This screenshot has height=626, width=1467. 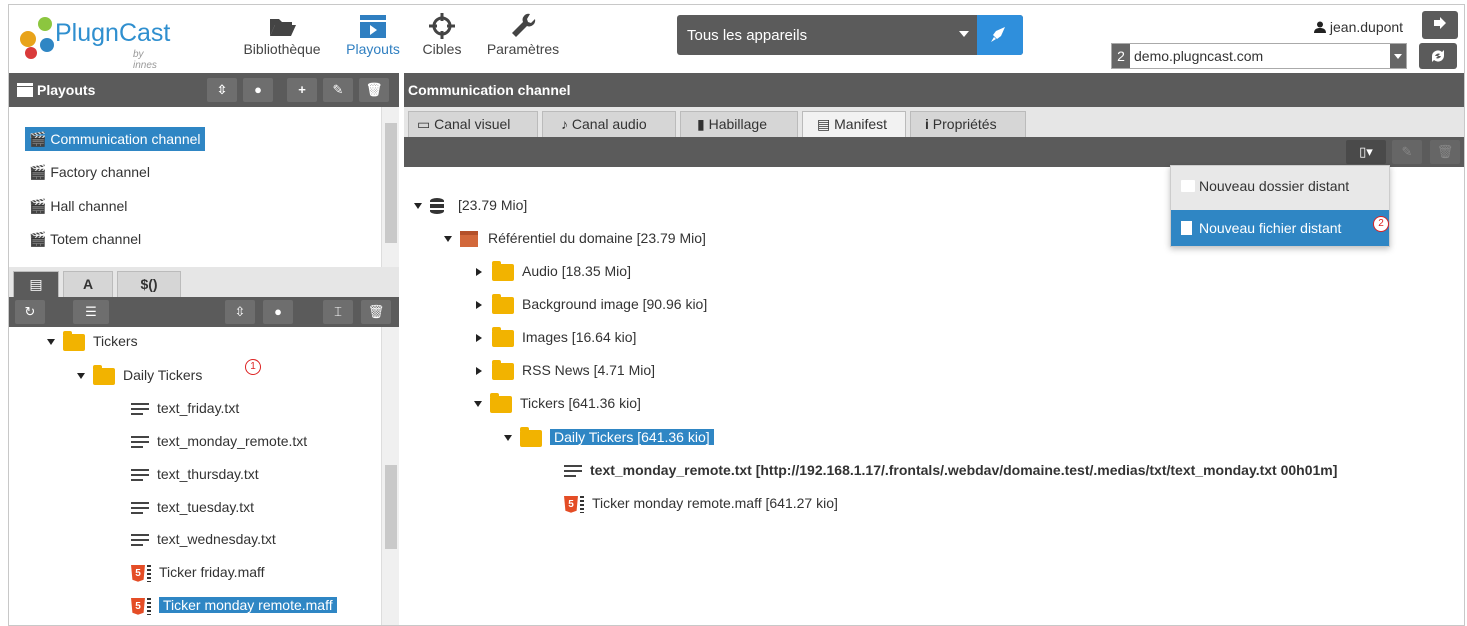 What do you see at coordinates (282, 34) in the screenshot?
I see `nav-bibliotheque: Bibliothèque` at bounding box center [282, 34].